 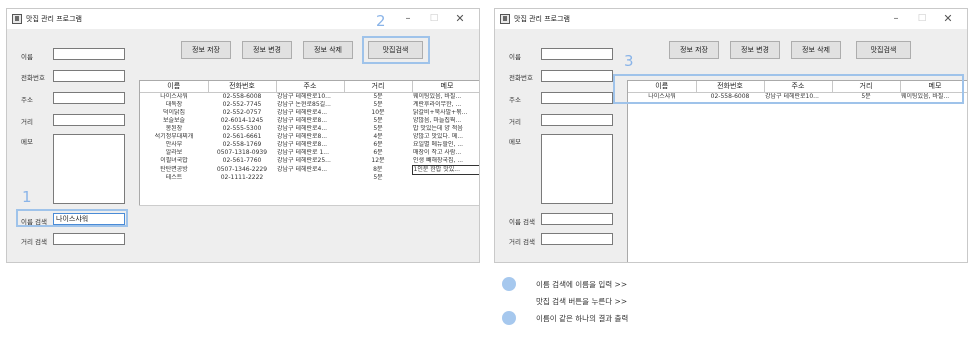 I want to click on table-cell: 석기정부대찌개, so click(x=174, y=136).